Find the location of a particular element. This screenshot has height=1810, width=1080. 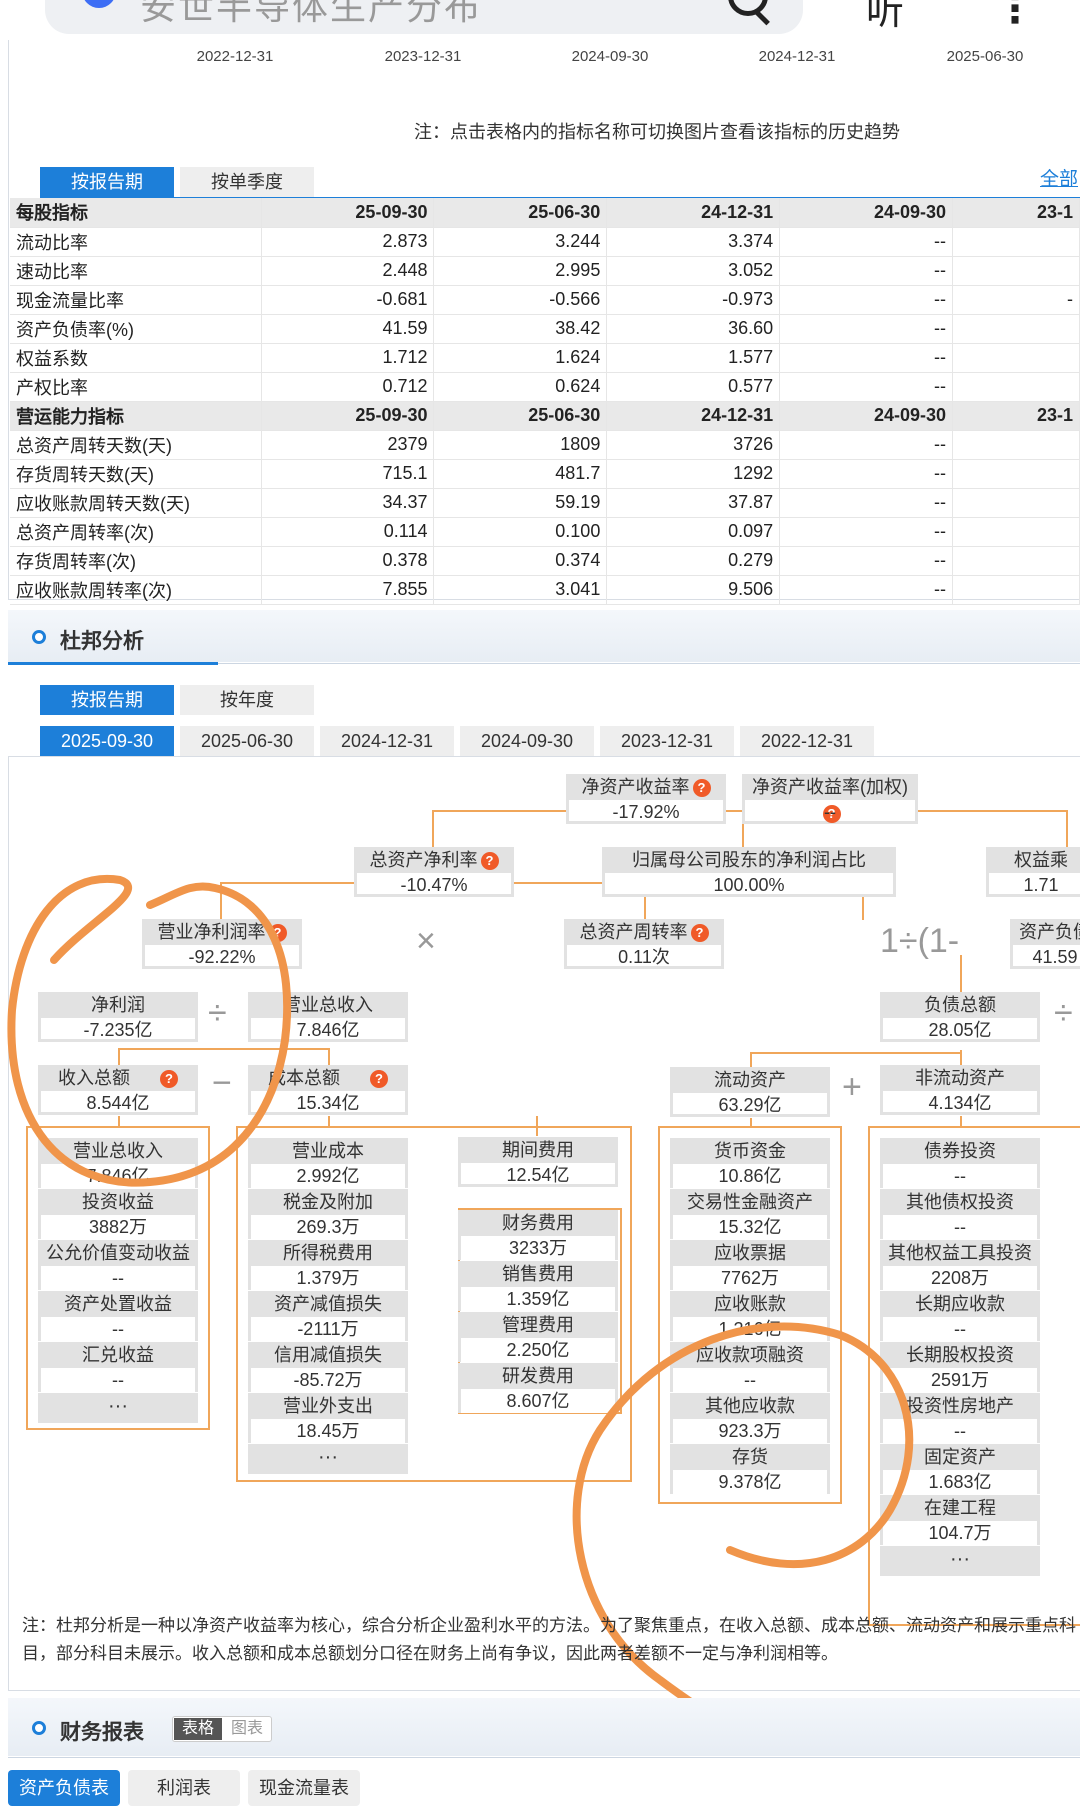

finance-title: 财务报表 is located at coordinates (102, 1732).